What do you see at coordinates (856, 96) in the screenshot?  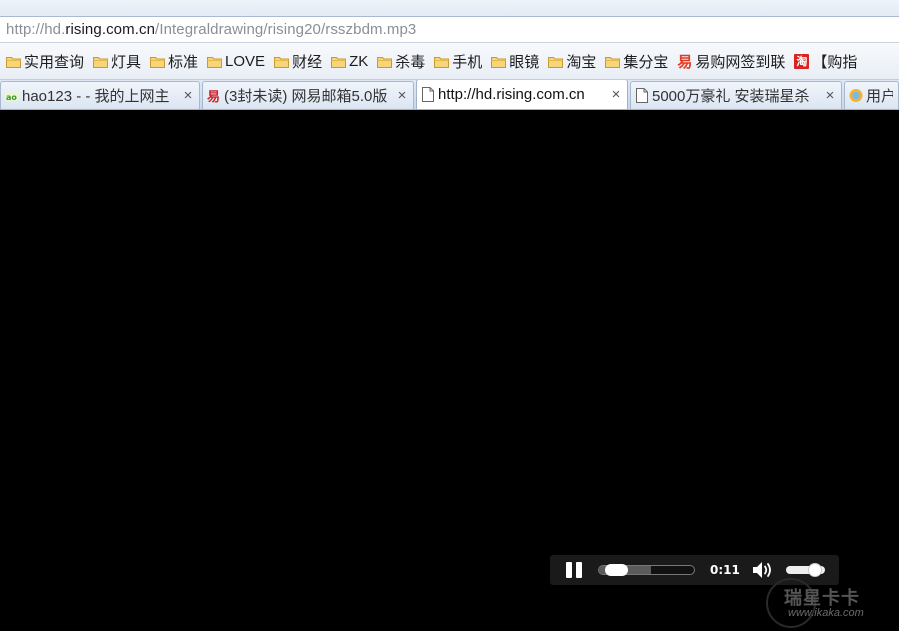 I see `user-icon` at bounding box center [856, 96].